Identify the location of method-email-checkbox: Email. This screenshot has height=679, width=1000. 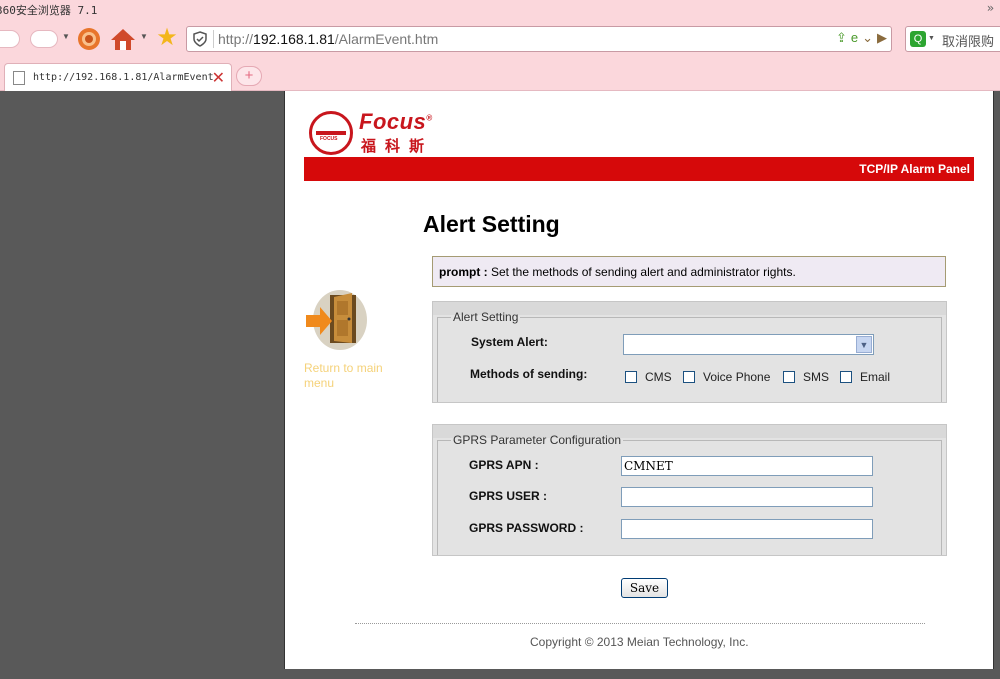
(865, 377).